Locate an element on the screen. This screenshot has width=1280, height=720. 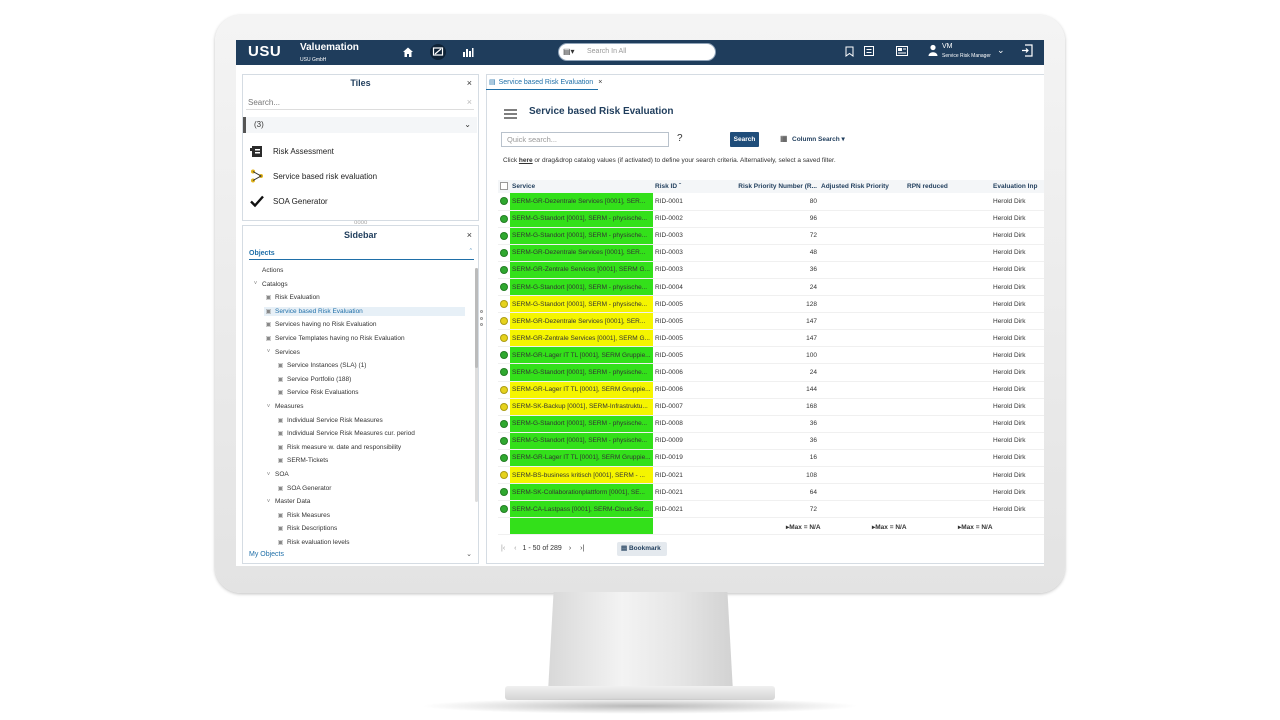
last-page-icon: ›| is located at coordinates (582, 548).